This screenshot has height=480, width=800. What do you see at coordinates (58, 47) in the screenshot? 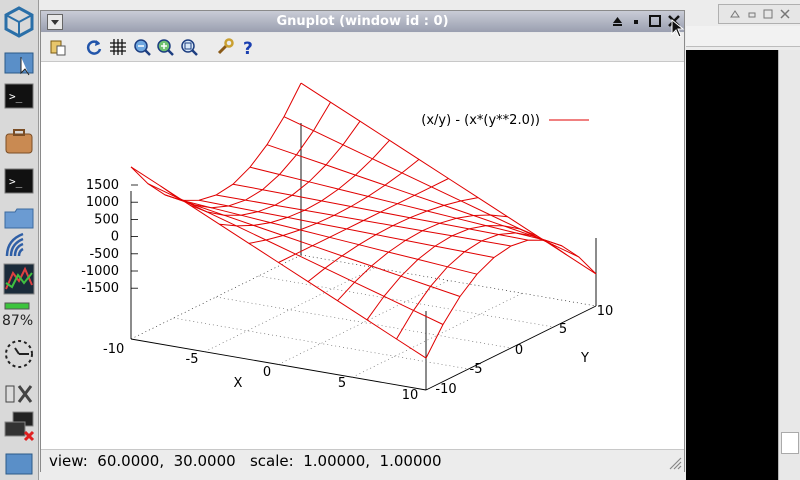
I see `copy-clipboard-icon` at bounding box center [58, 47].